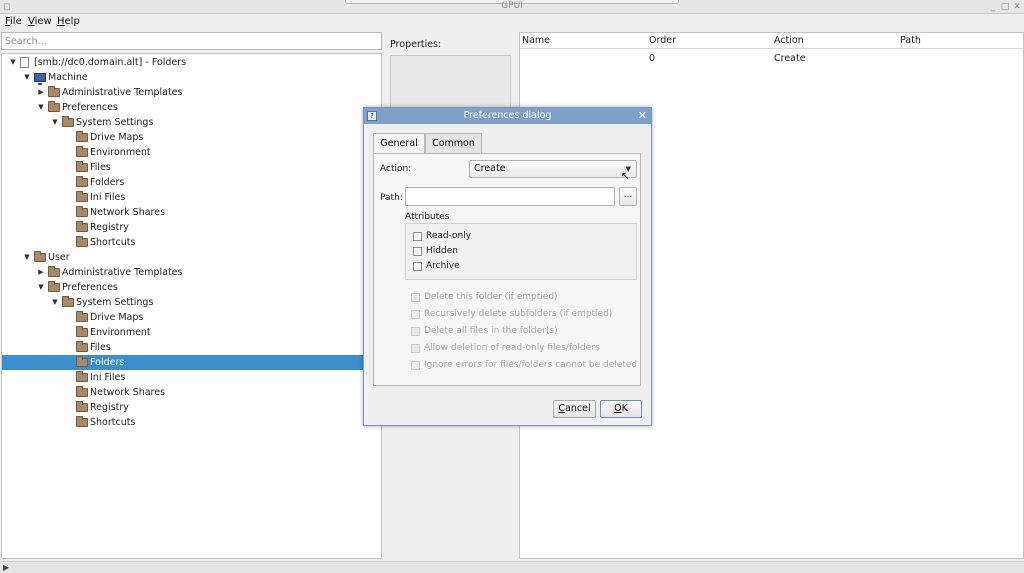  Describe the element at coordinates (652, 58) in the screenshot. I see `cell-order: 0` at that location.